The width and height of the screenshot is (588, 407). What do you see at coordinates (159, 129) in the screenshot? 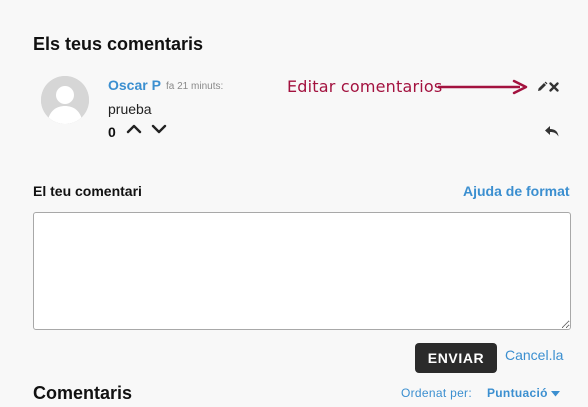
I see `chevron-down-icon` at bounding box center [159, 129].